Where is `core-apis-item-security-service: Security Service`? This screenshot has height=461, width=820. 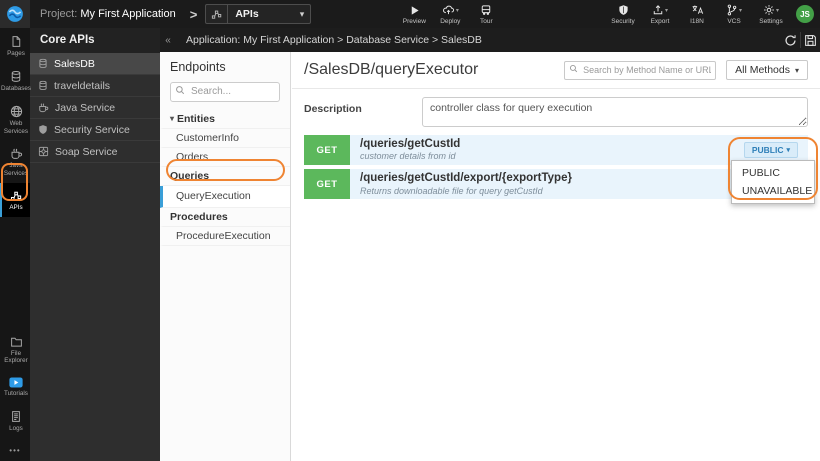
core-apis-item-security-service: Security Service is located at coordinates (95, 130).